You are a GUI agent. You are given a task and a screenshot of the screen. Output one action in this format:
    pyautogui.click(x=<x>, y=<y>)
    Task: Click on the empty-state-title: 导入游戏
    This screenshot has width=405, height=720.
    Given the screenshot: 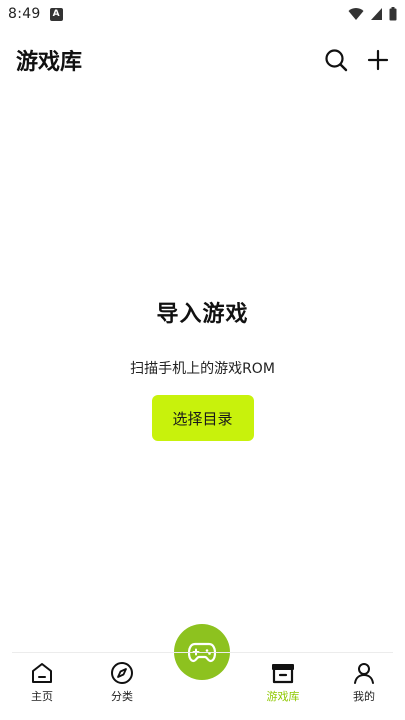 What is the action you would take?
    pyautogui.click(x=202, y=314)
    